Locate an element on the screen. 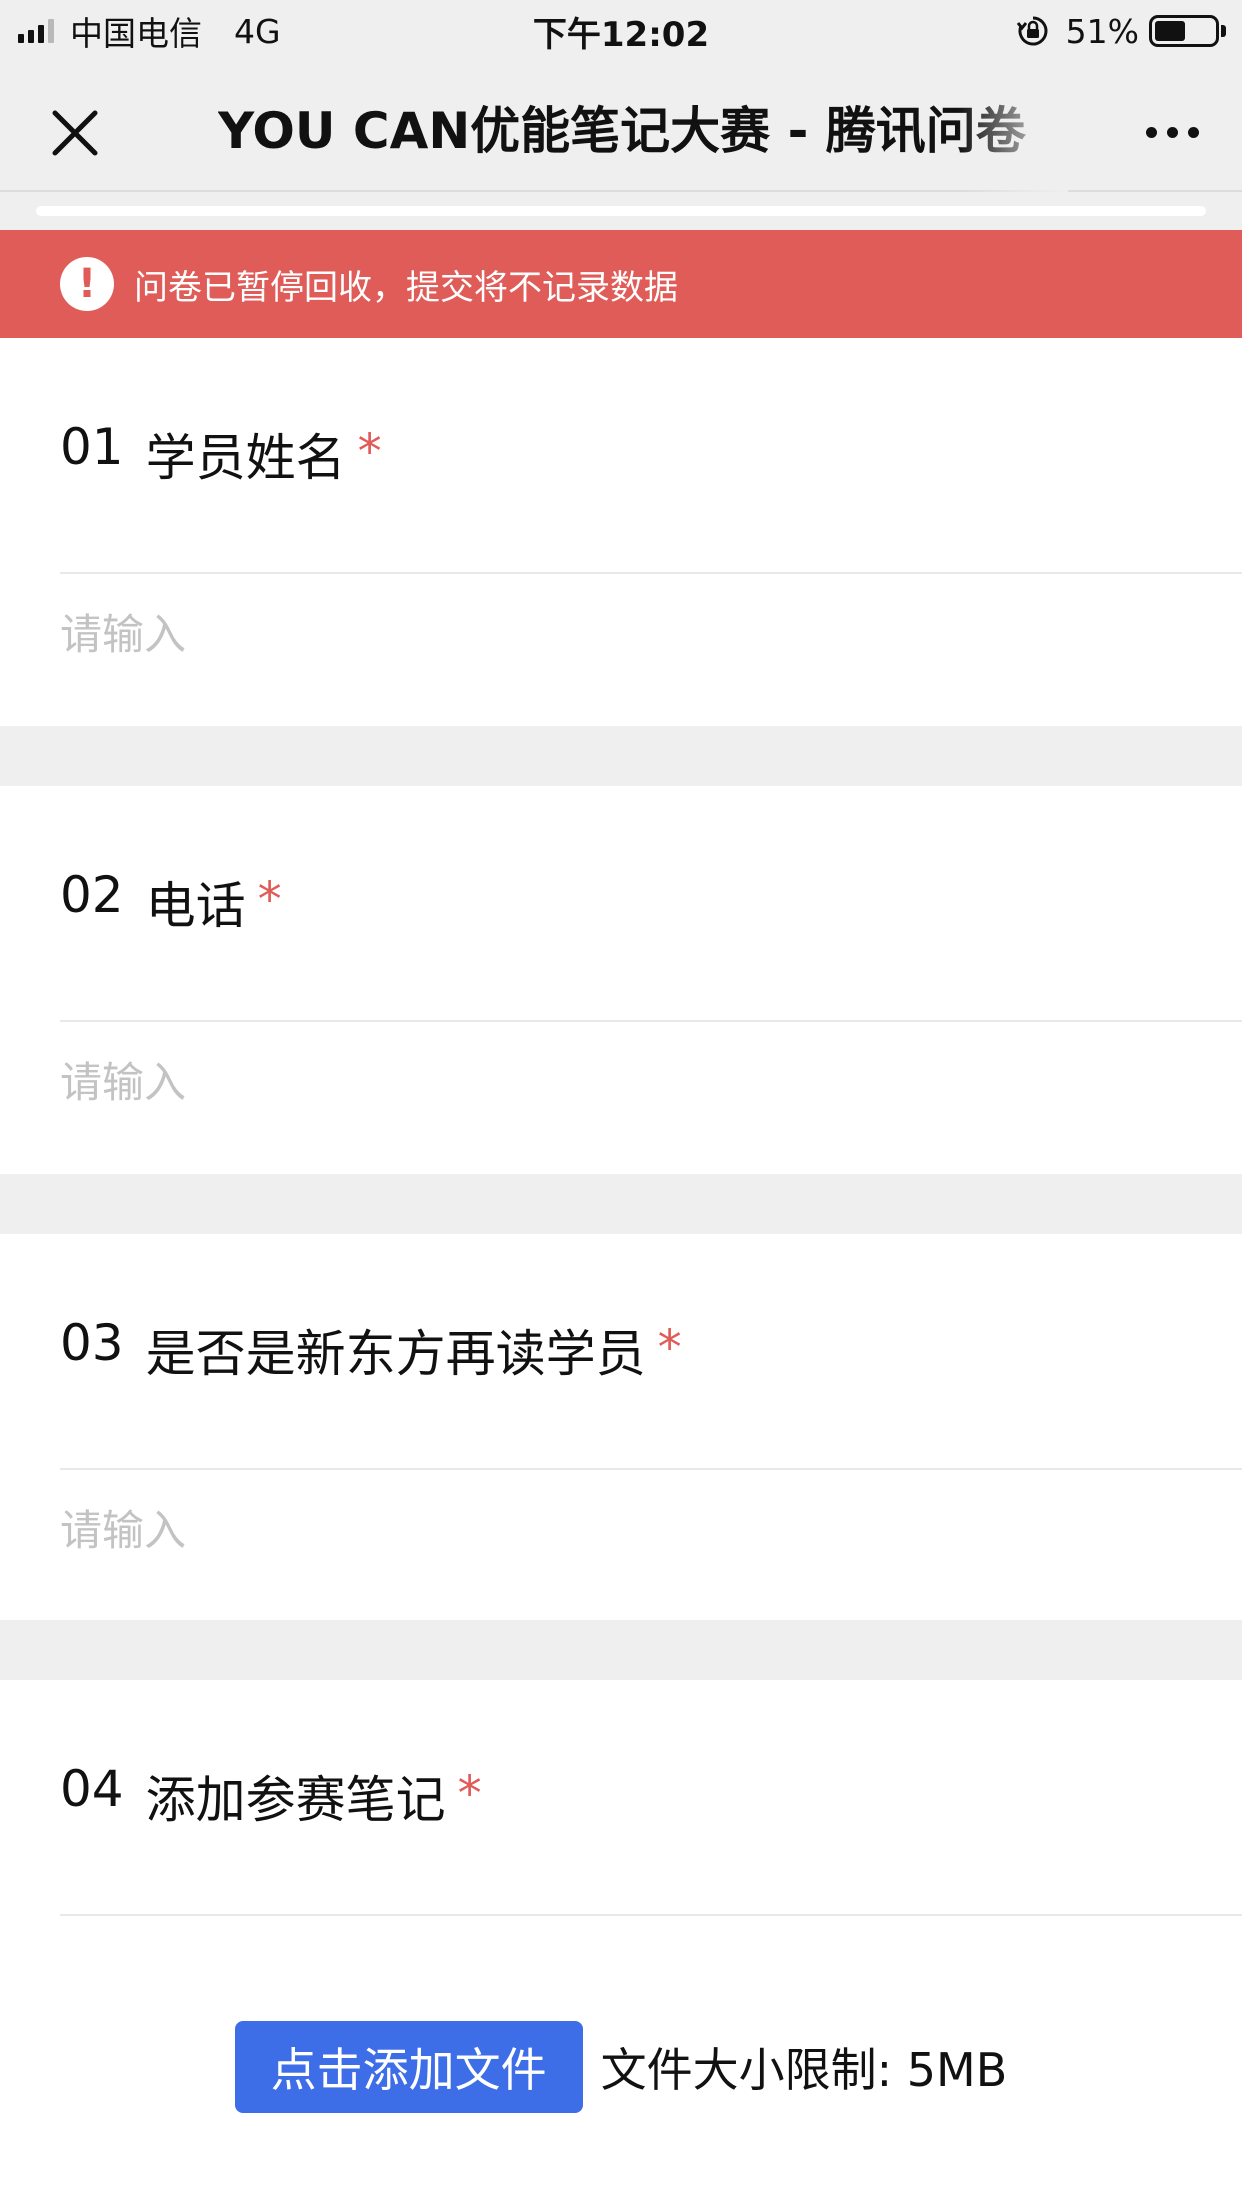  status-right: 51% is located at coordinates (1121, 31).